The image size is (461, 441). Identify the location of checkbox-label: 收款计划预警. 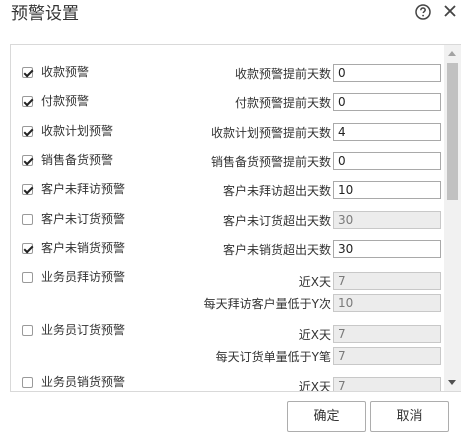
(77, 130).